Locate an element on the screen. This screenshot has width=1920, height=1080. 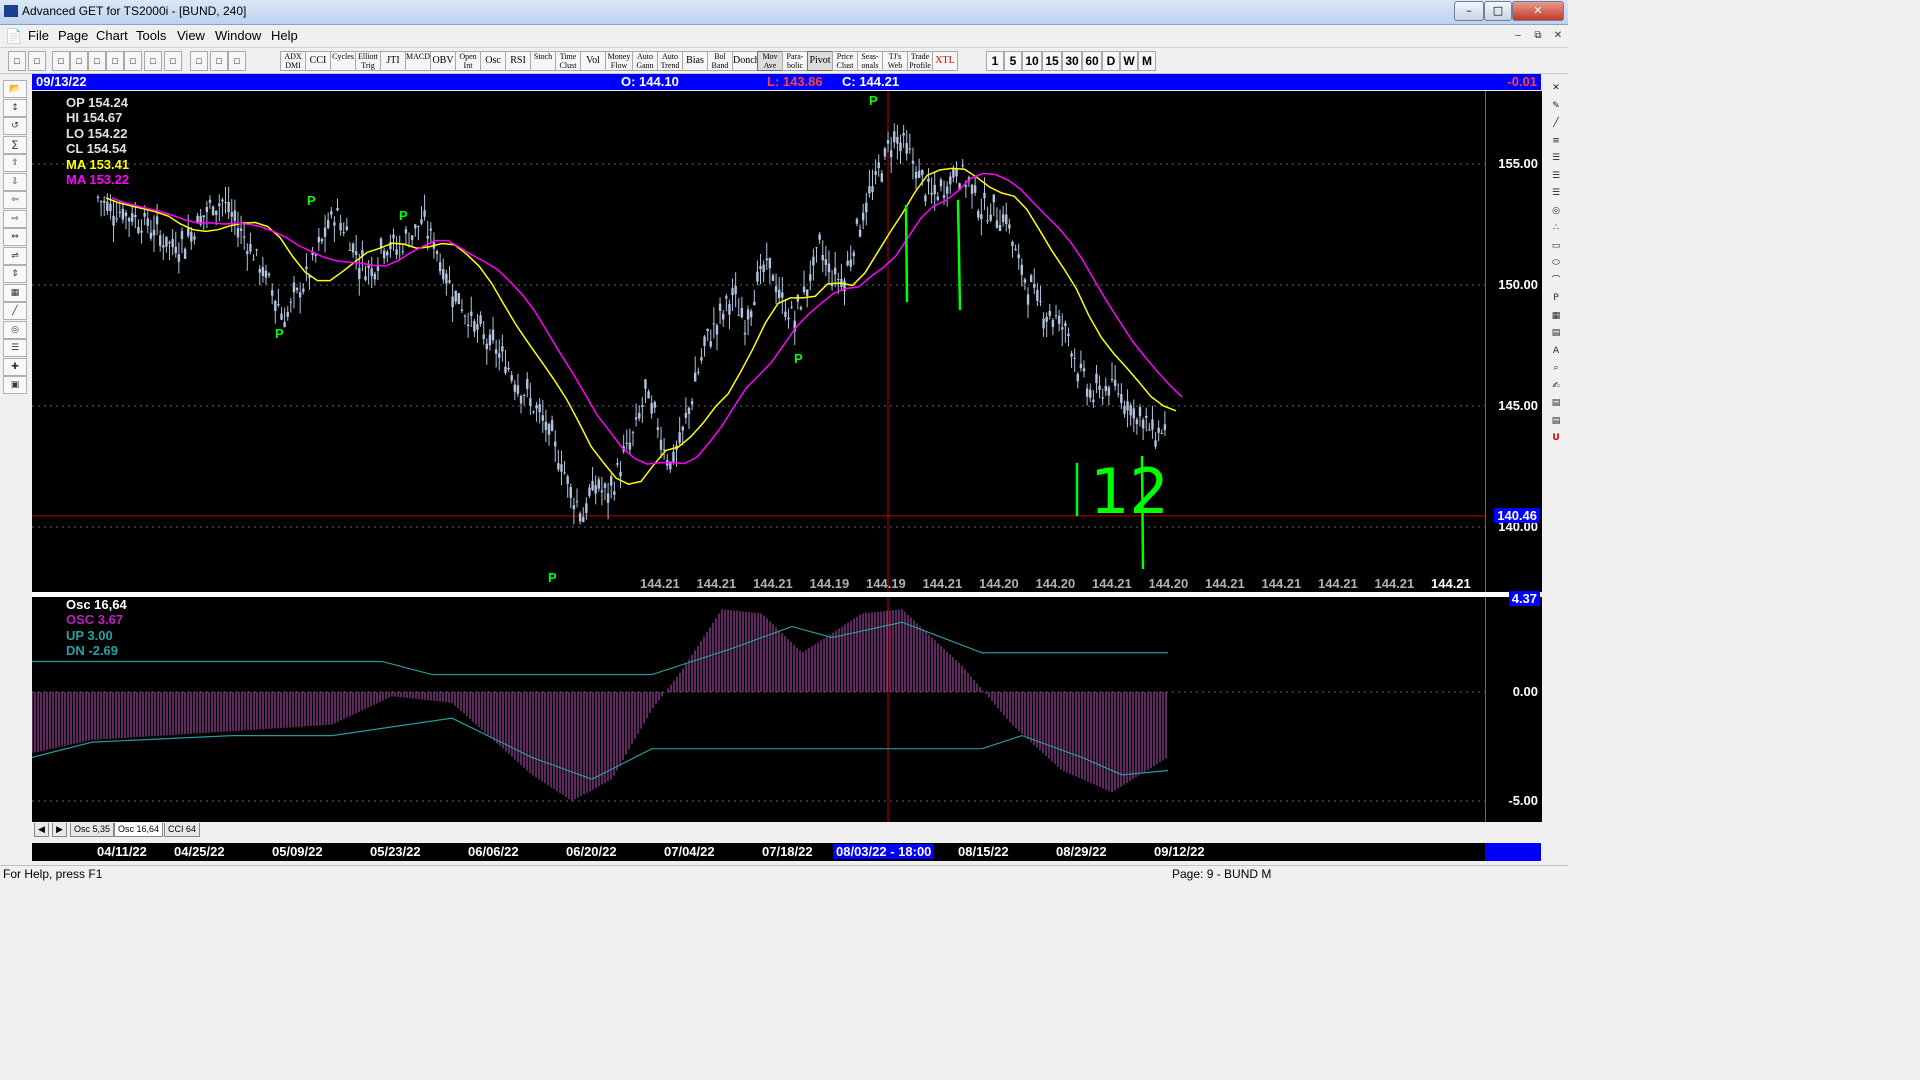
gann-icon: ◎ is located at coordinates (15, 329).